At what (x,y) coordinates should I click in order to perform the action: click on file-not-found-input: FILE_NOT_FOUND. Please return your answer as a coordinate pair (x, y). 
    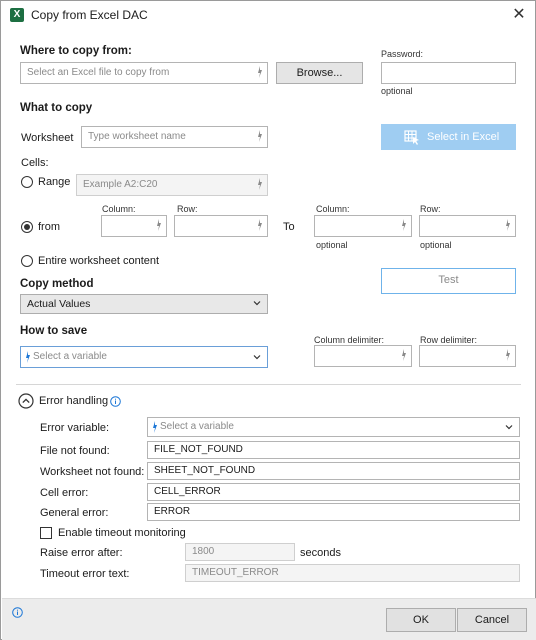
    Looking at the image, I should click on (333, 450).